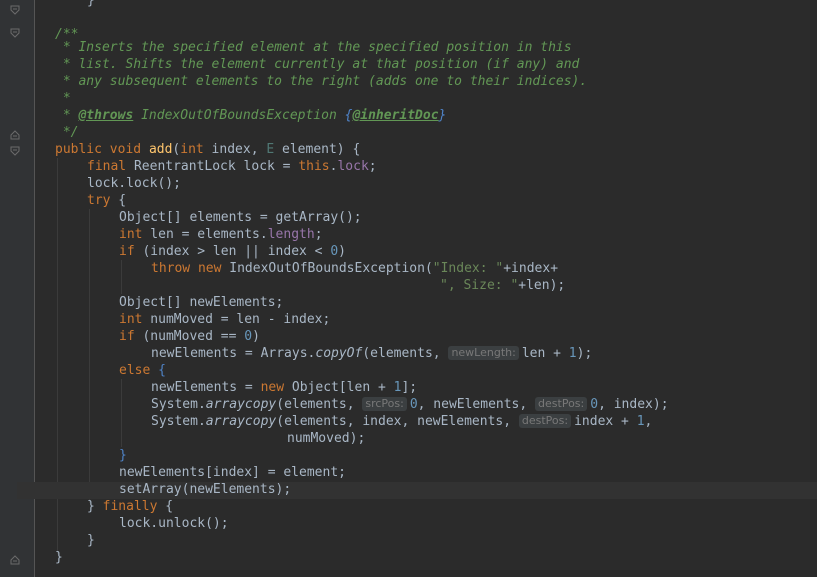  Describe the element at coordinates (160, 149) in the screenshot. I see `method-name: add` at that location.